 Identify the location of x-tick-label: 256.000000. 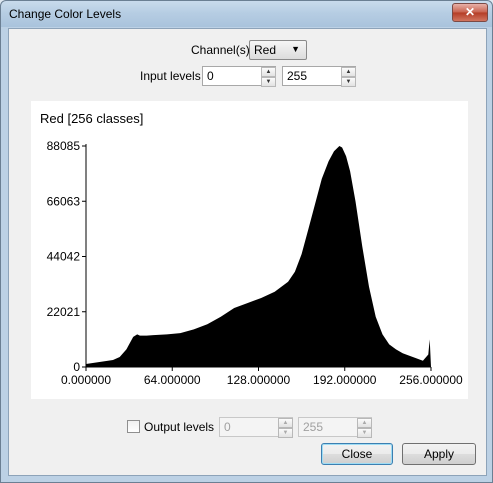
(431, 380).